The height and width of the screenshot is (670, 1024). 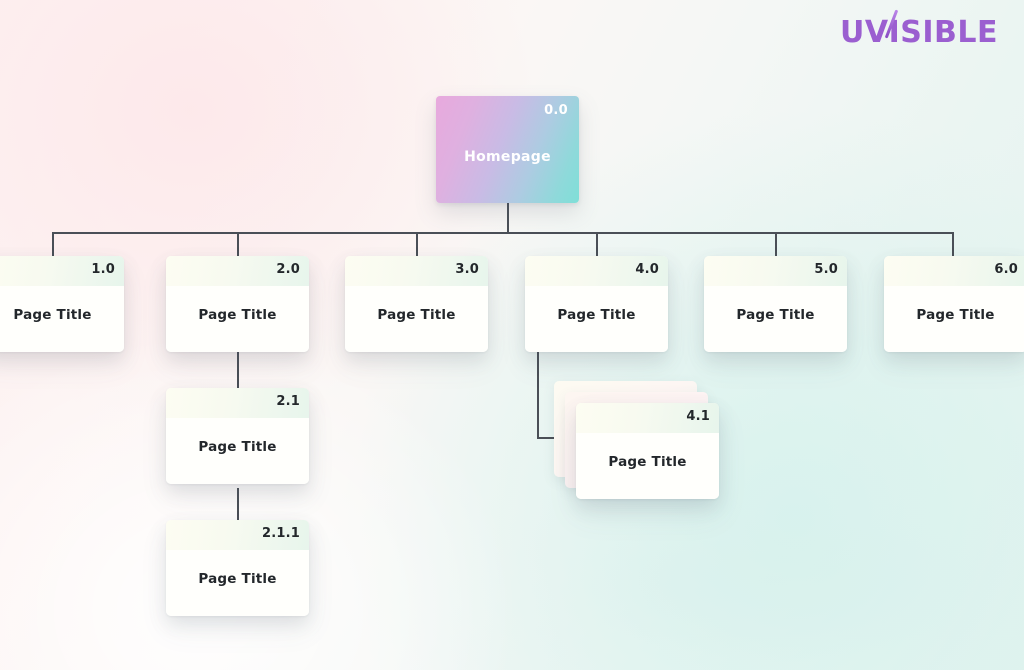 What do you see at coordinates (288, 401) in the screenshot?
I see `node-number: 2.1` at bounding box center [288, 401].